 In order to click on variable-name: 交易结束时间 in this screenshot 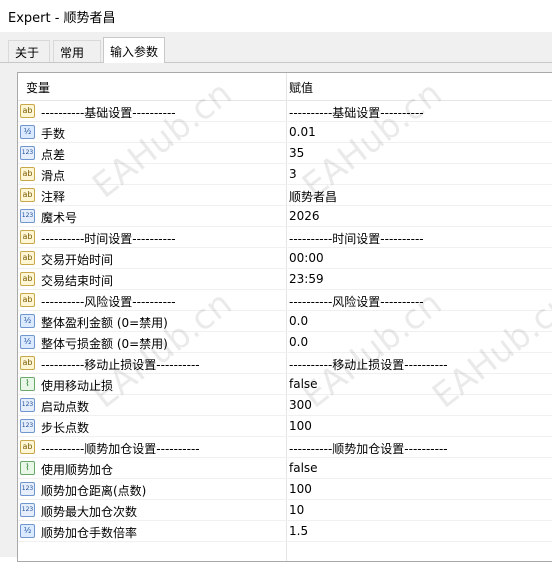, I will do `click(77, 281)`.